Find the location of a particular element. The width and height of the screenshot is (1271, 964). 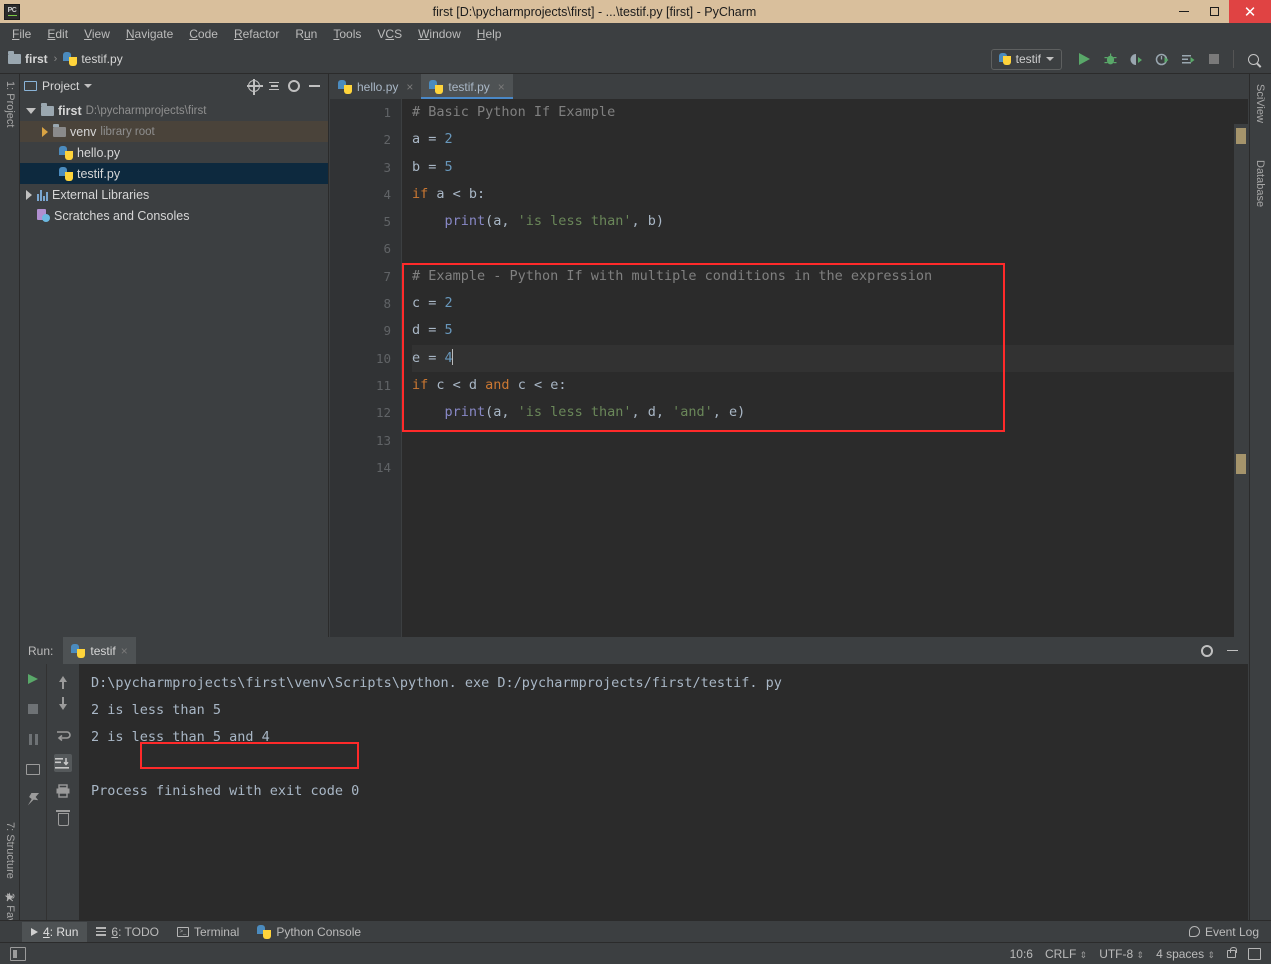

caret-position: 10:6 is located at coordinates (1021, 954).